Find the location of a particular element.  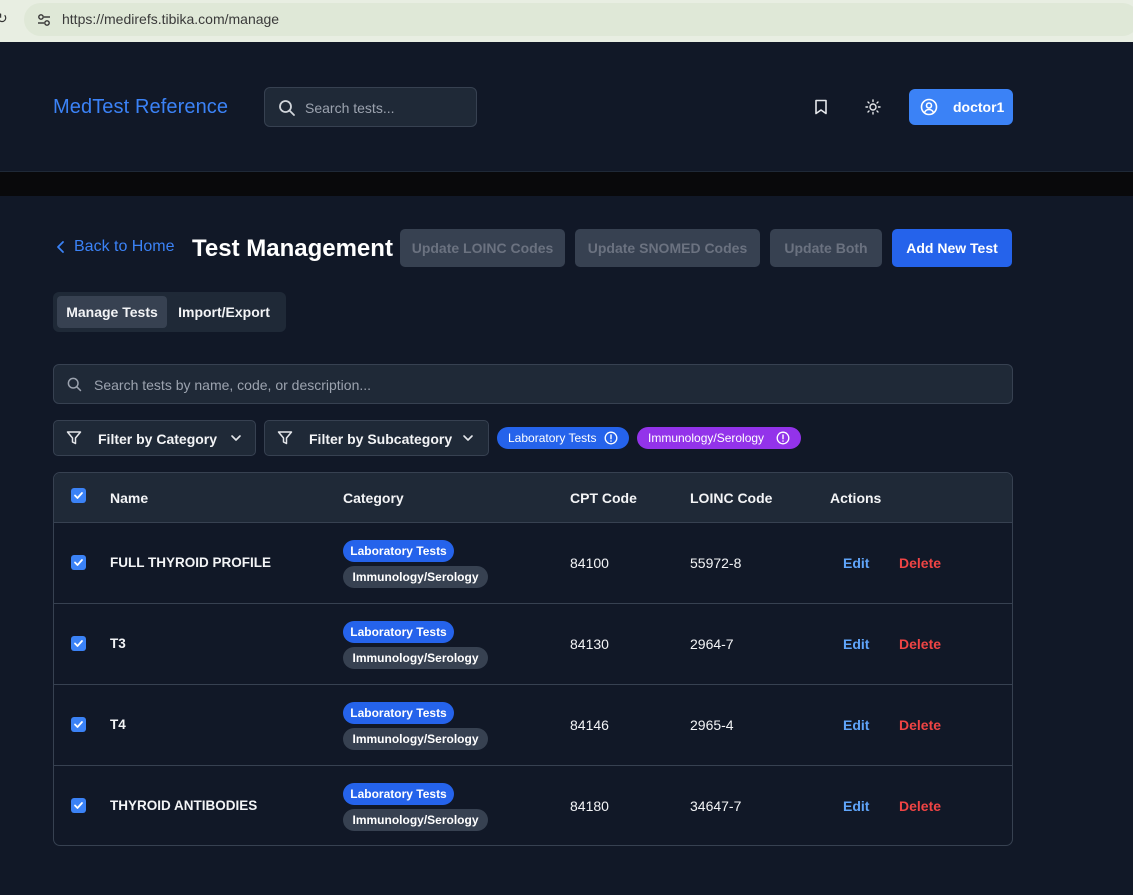

user-avatar-icon is located at coordinates (929, 107).